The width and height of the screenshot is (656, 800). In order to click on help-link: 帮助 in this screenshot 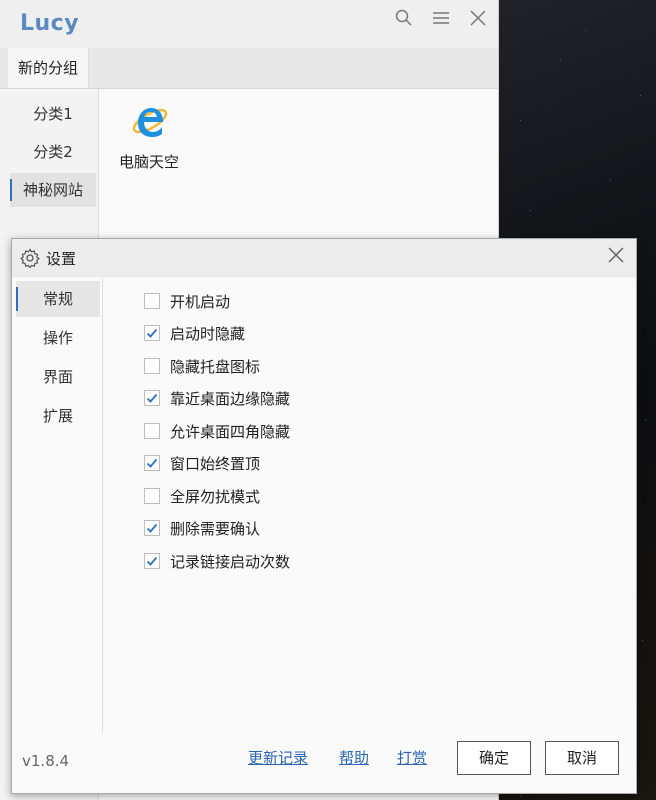, I will do `click(354, 757)`.